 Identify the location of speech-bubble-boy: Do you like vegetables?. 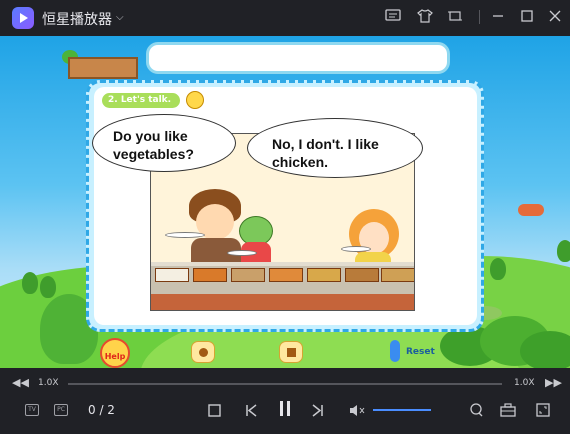
(164, 143).